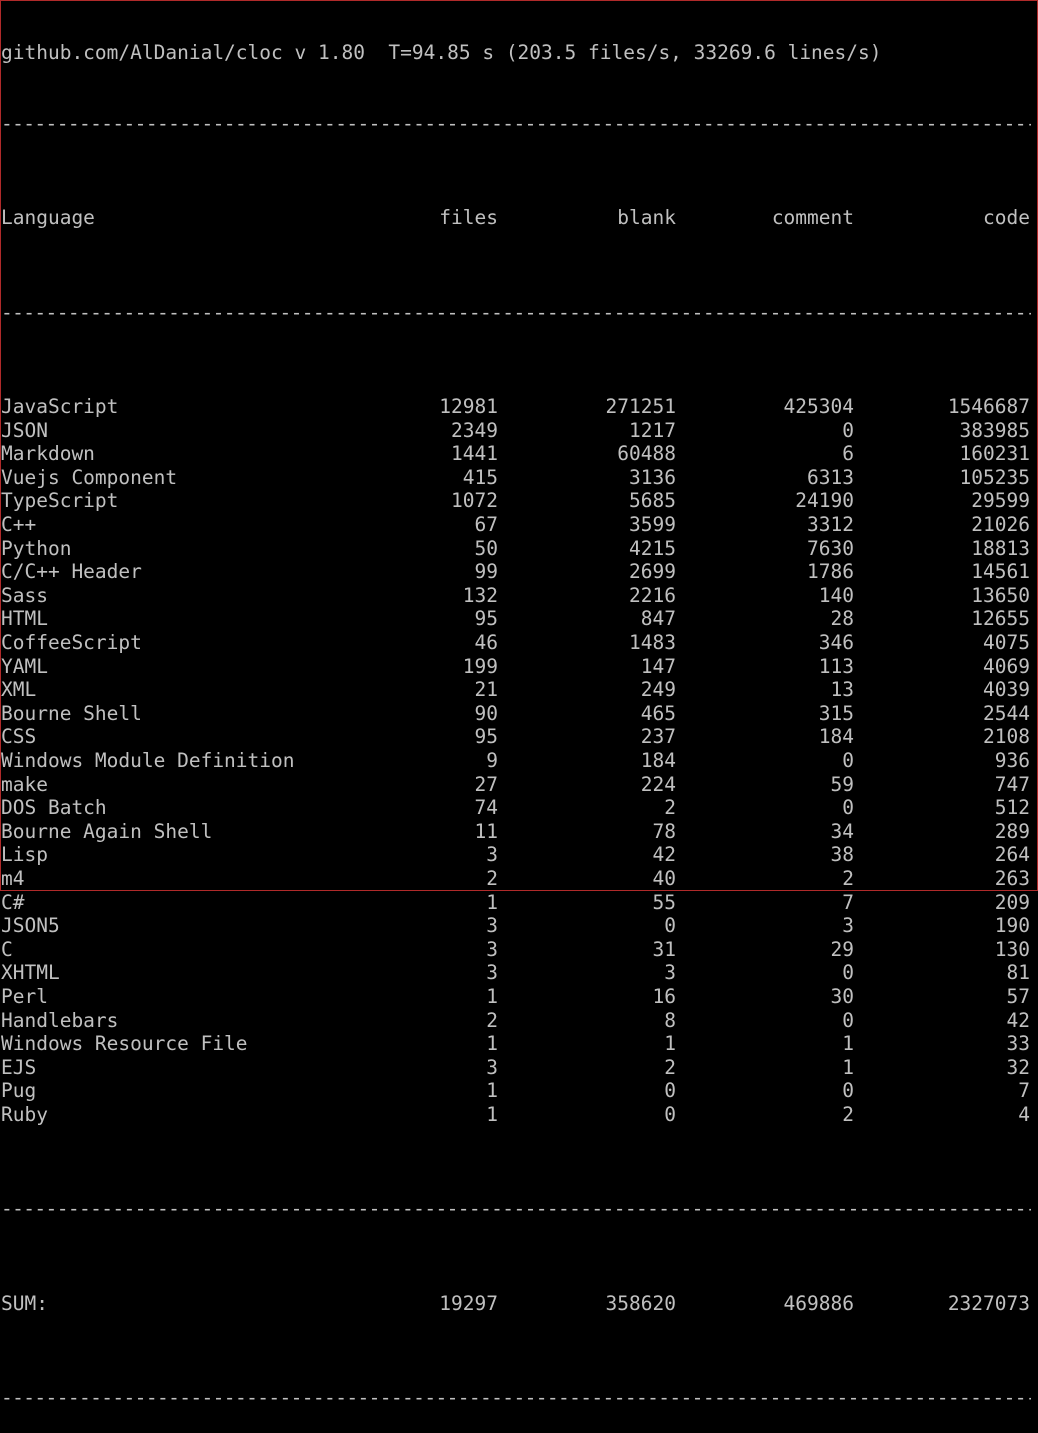  What do you see at coordinates (994, 430) in the screenshot?
I see `cell-code: 383985` at bounding box center [994, 430].